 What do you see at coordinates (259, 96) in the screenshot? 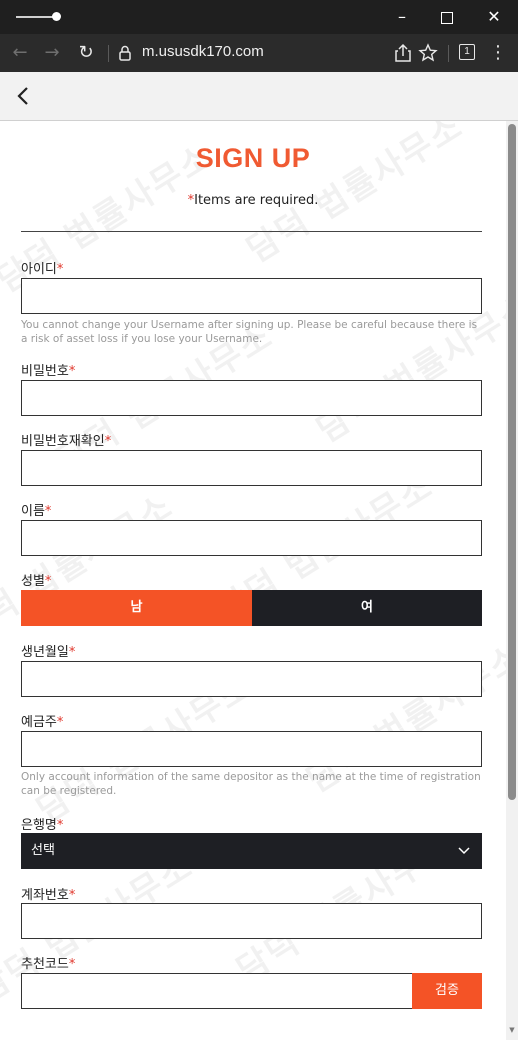
I see `page-header` at bounding box center [259, 96].